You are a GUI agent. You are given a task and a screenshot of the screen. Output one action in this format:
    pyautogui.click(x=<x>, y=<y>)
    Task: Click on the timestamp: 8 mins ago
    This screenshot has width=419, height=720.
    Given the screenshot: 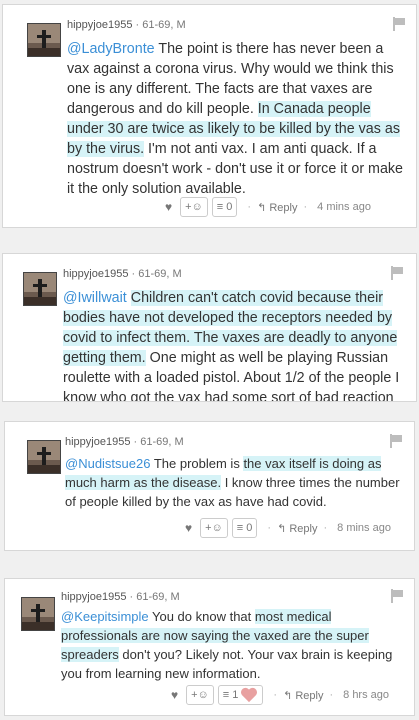 What is the action you would take?
    pyautogui.click(x=364, y=528)
    